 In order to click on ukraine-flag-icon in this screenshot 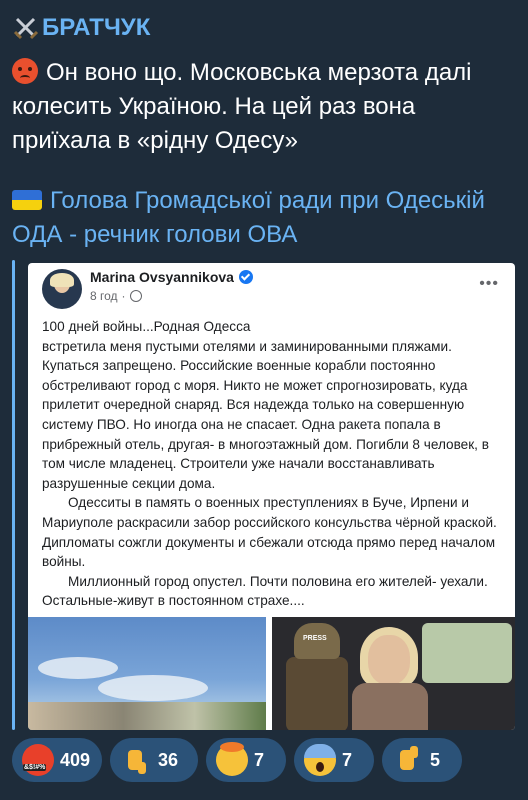, I will do `click(27, 200)`.